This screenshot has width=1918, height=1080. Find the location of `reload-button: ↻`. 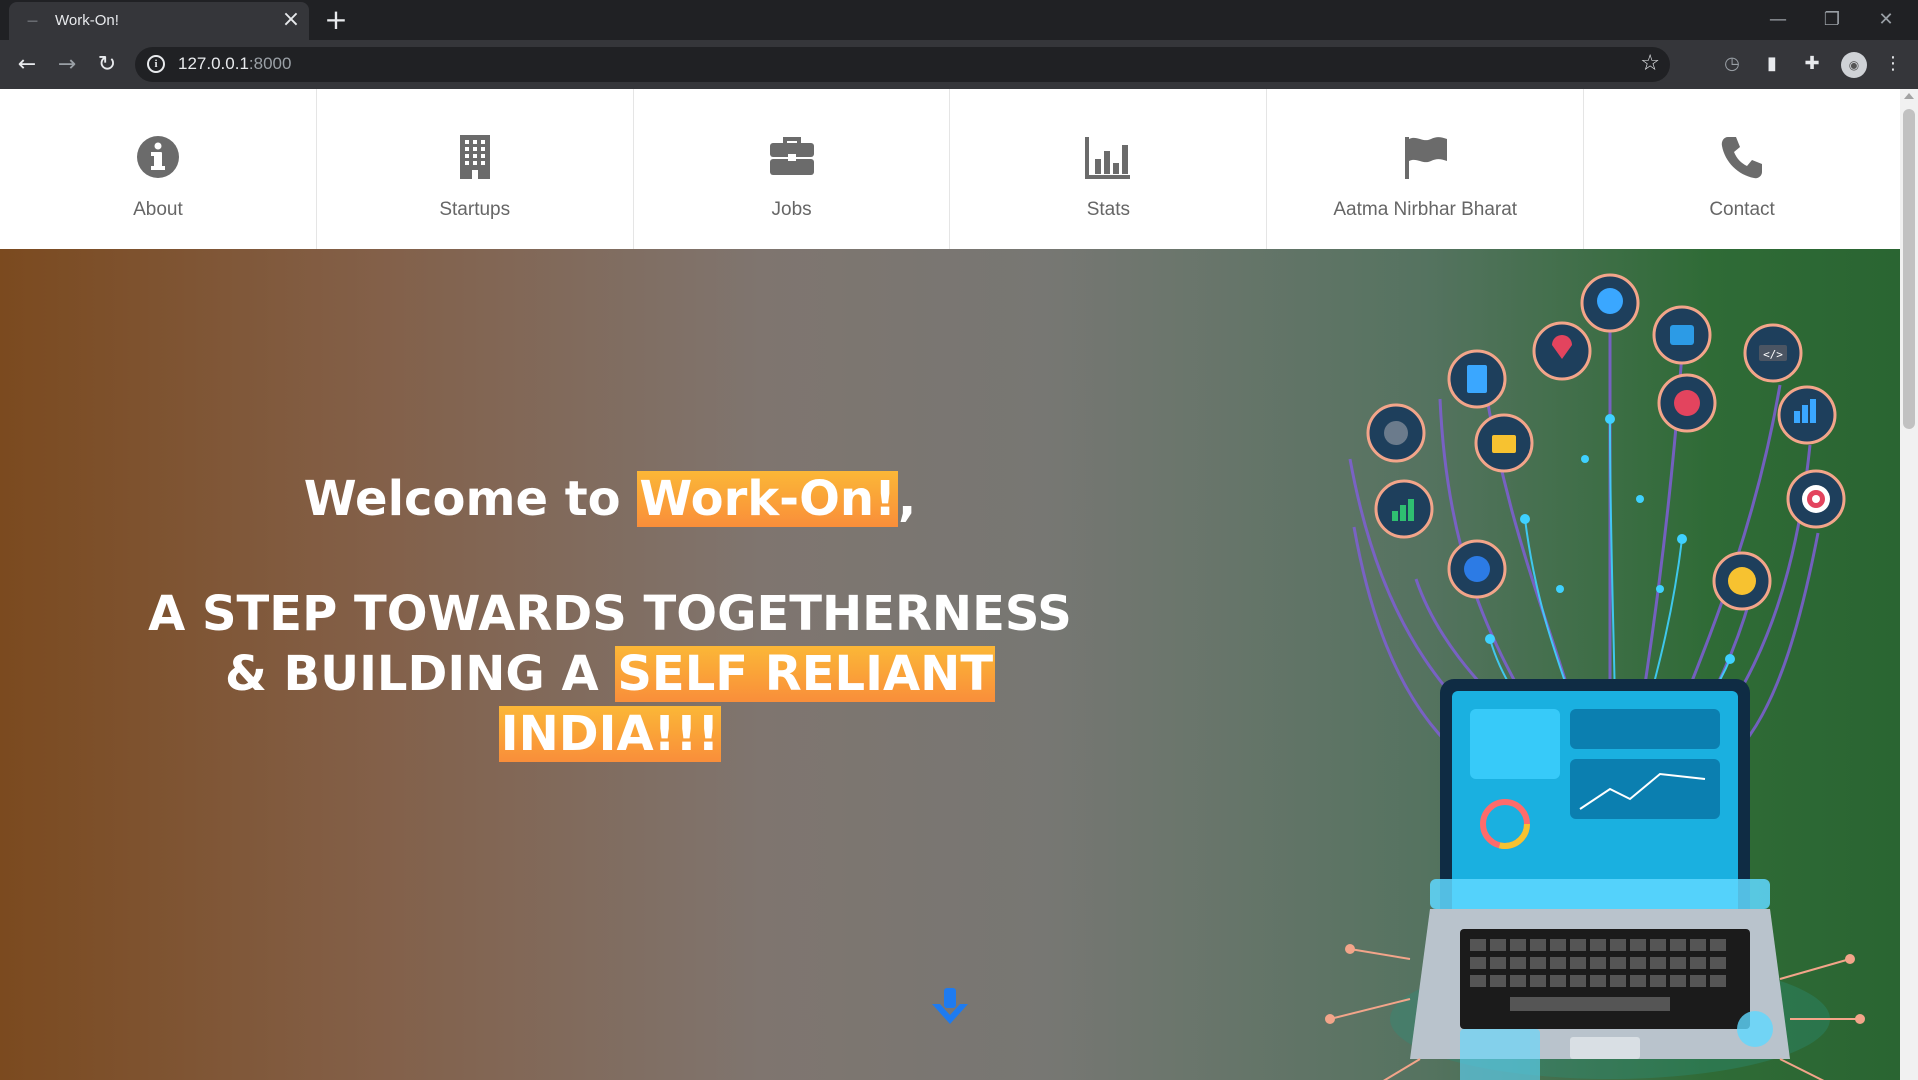

reload-button: ↻ is located at coordinates (107, 65).